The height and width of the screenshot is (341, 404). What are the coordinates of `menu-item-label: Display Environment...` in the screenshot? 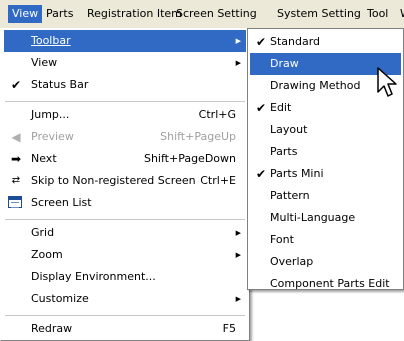 It's located at (93, 276).